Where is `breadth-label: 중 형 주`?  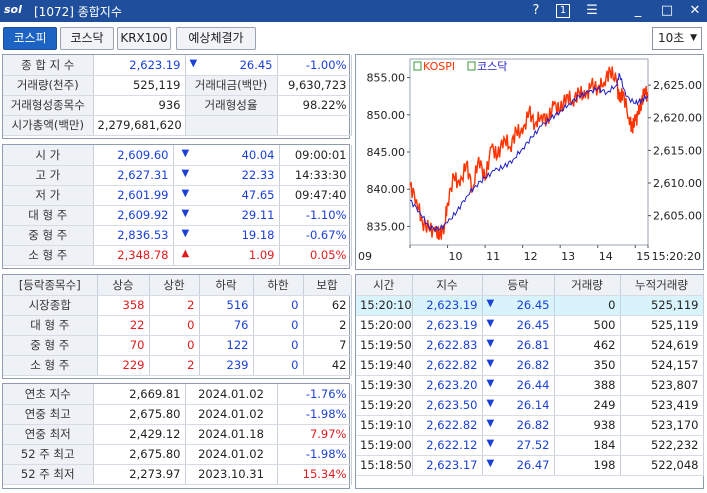 breadth-label: 중 형 주 is located at coordinates (50, 345).